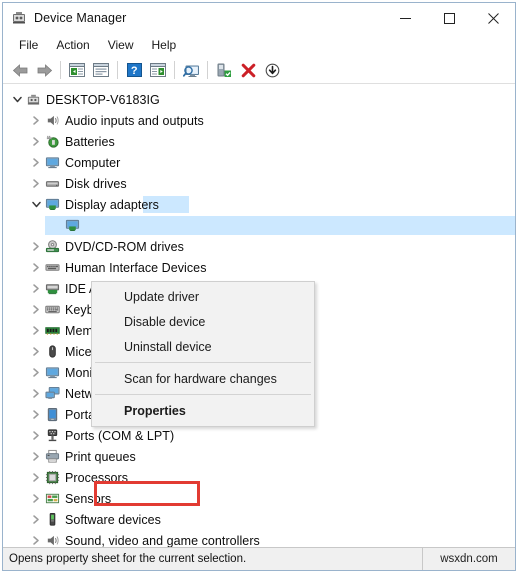 This screenshot has width=520, height=574. I want to click on window-controls, so click(449, 18).